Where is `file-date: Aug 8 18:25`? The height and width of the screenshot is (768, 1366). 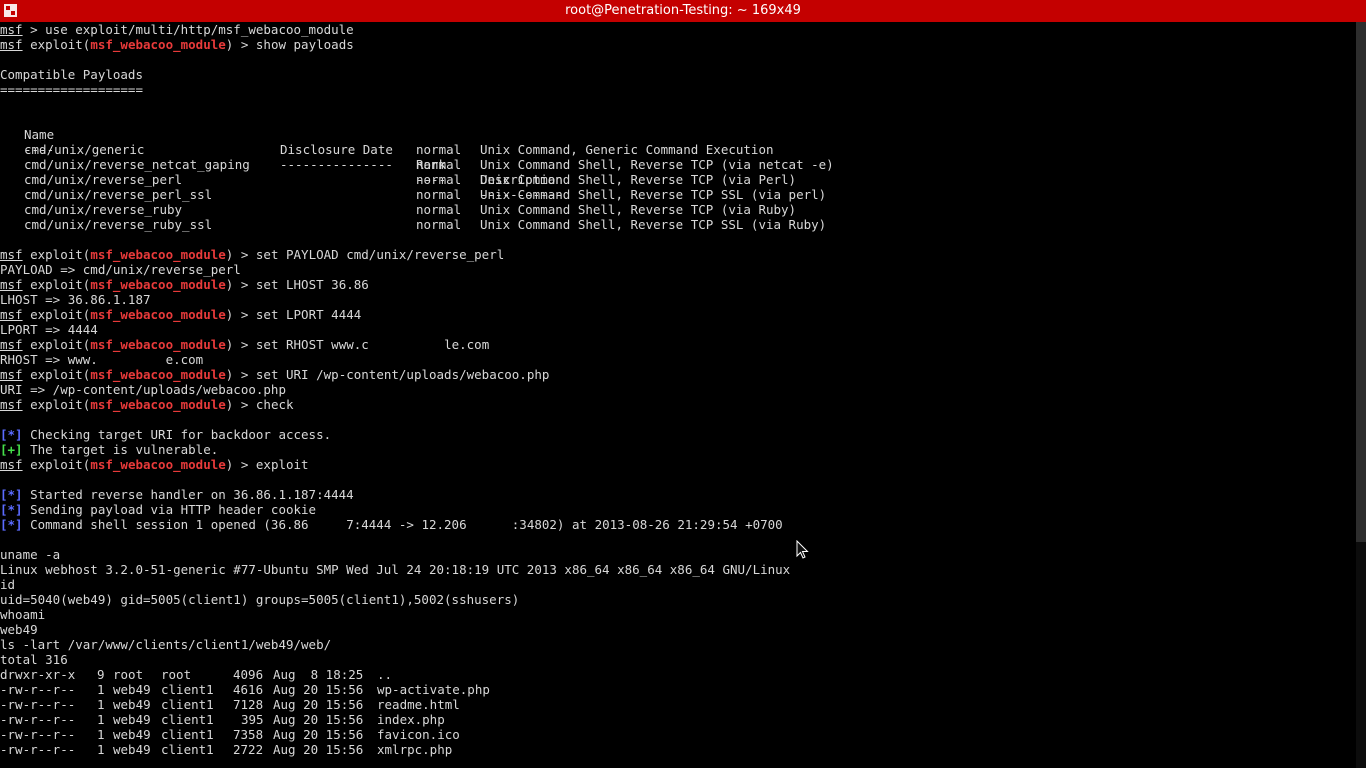 file-date: Aug 8 18:25 is located at coordinates (318, 674).